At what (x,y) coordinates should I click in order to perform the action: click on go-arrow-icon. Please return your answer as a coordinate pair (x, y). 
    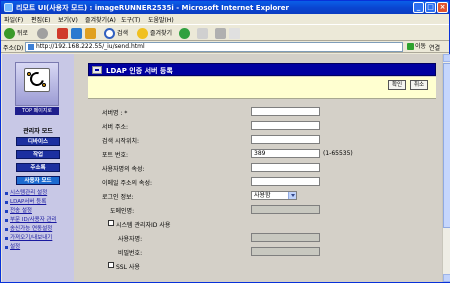
    Looking at the image, I should click on (410, 46).